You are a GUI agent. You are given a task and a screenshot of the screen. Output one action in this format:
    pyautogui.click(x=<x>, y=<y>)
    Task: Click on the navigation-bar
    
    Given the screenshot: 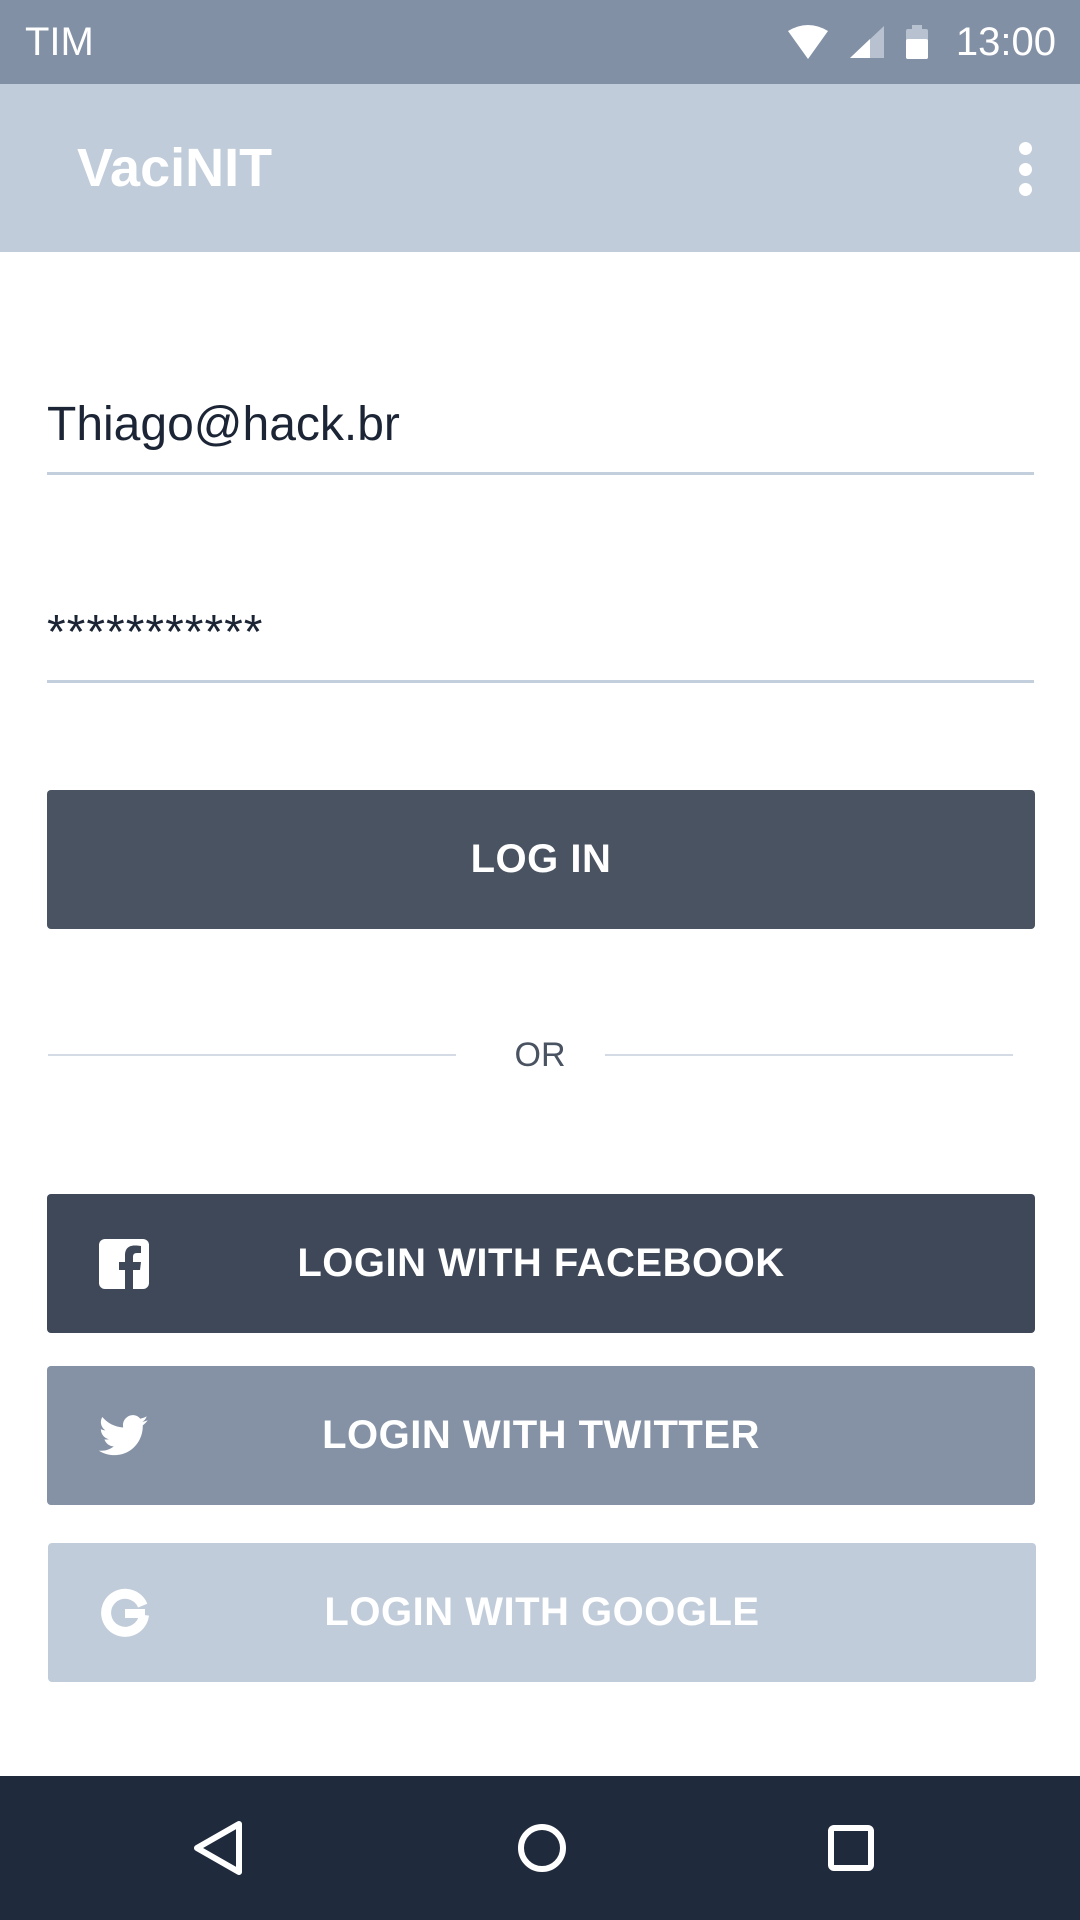 What is the action you would take?
    pyautogui.click(x=540, y=1848)
    